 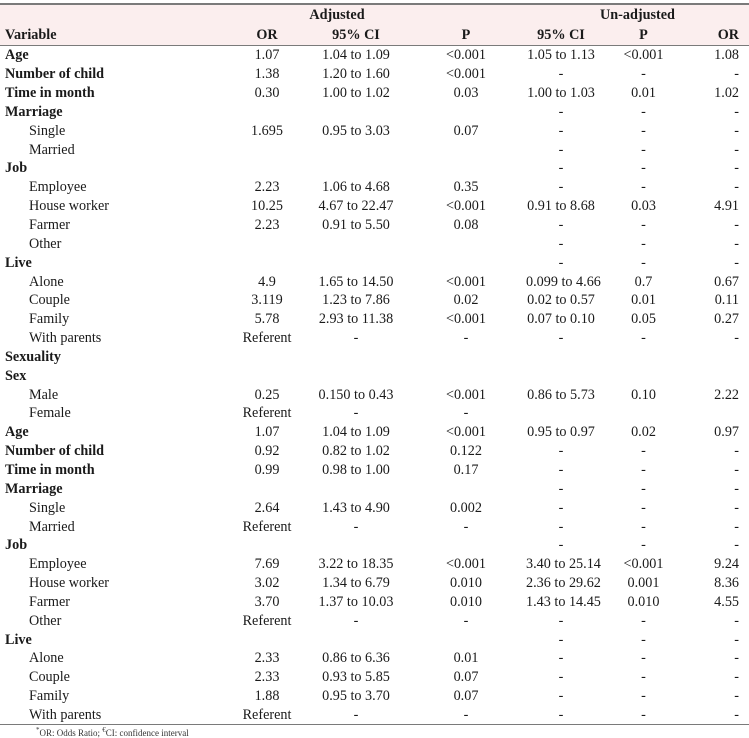 What do you see at coordinates (34, 111) in the screenshot?
I see `cell-variable: Marriage` at bounding box center [34, 111].